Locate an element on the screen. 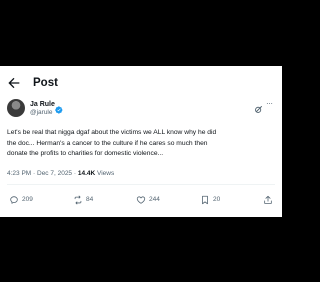  reply-count: 209 is located at coordinates (27, 199).